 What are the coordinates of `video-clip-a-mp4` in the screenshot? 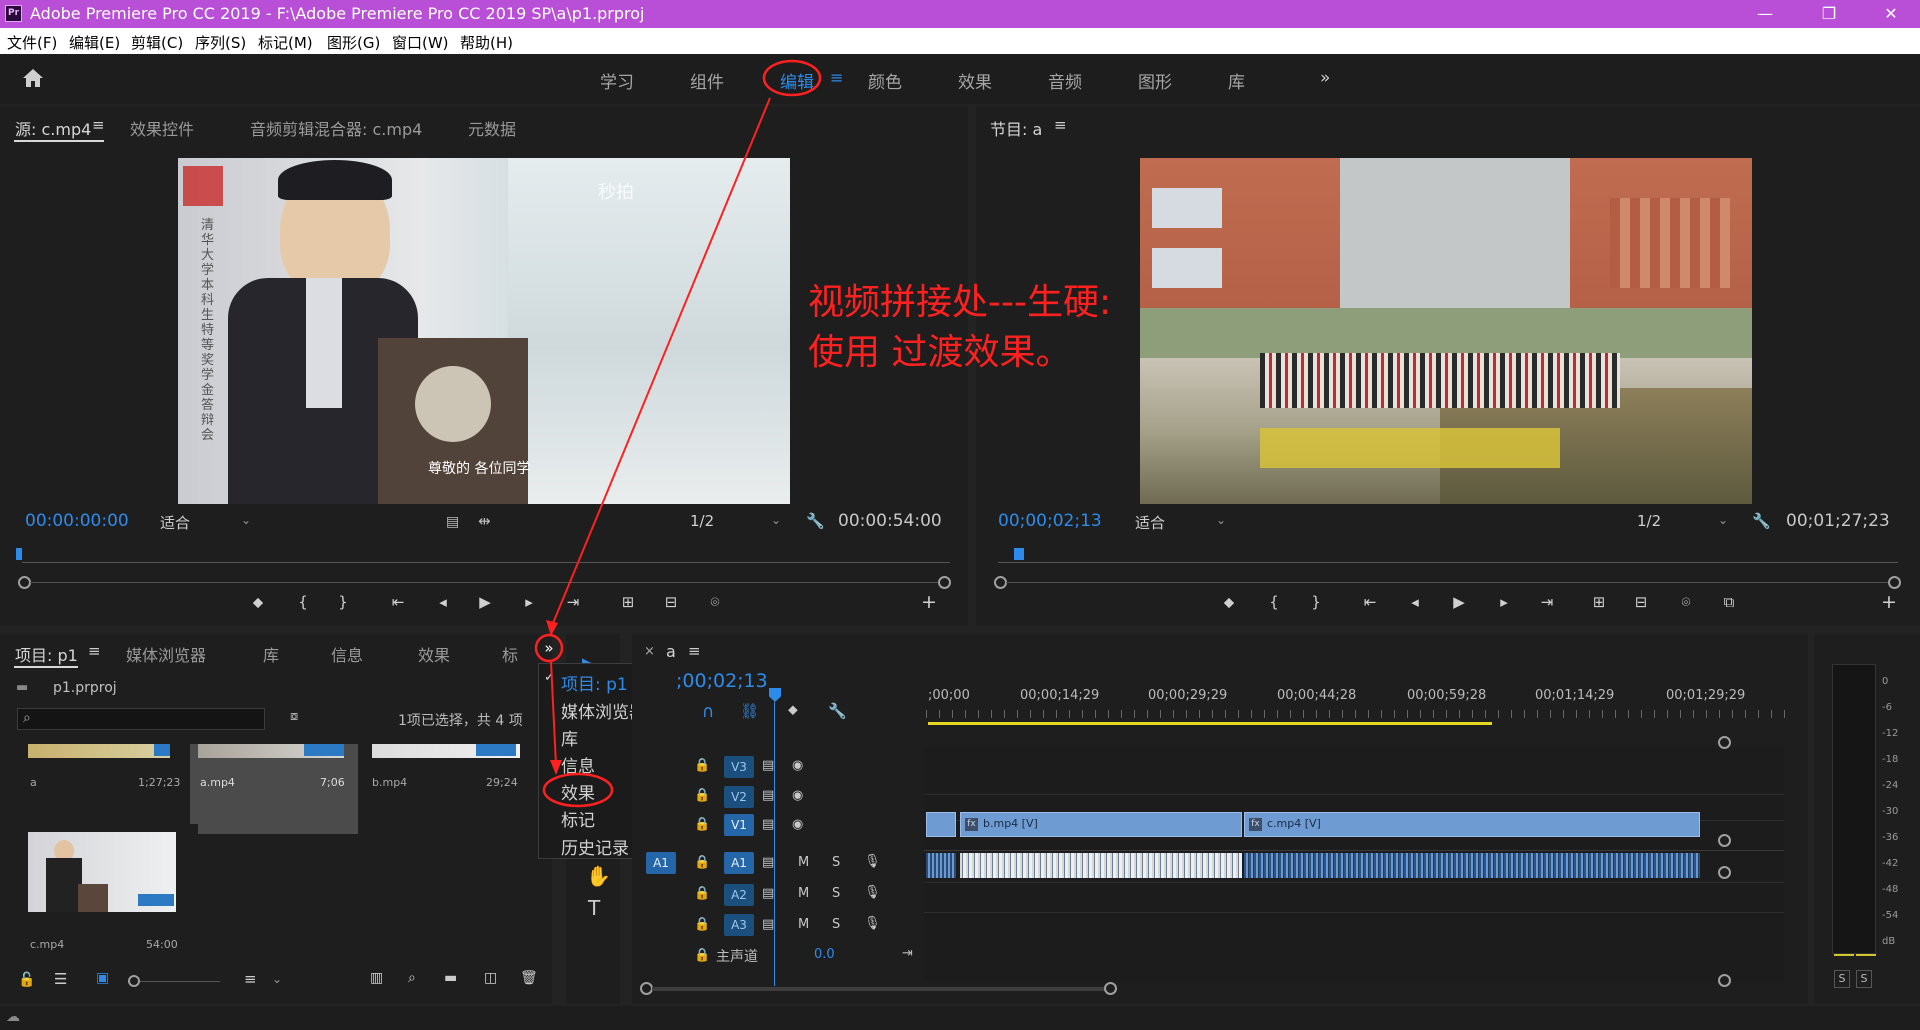 It's located at (941, 824).